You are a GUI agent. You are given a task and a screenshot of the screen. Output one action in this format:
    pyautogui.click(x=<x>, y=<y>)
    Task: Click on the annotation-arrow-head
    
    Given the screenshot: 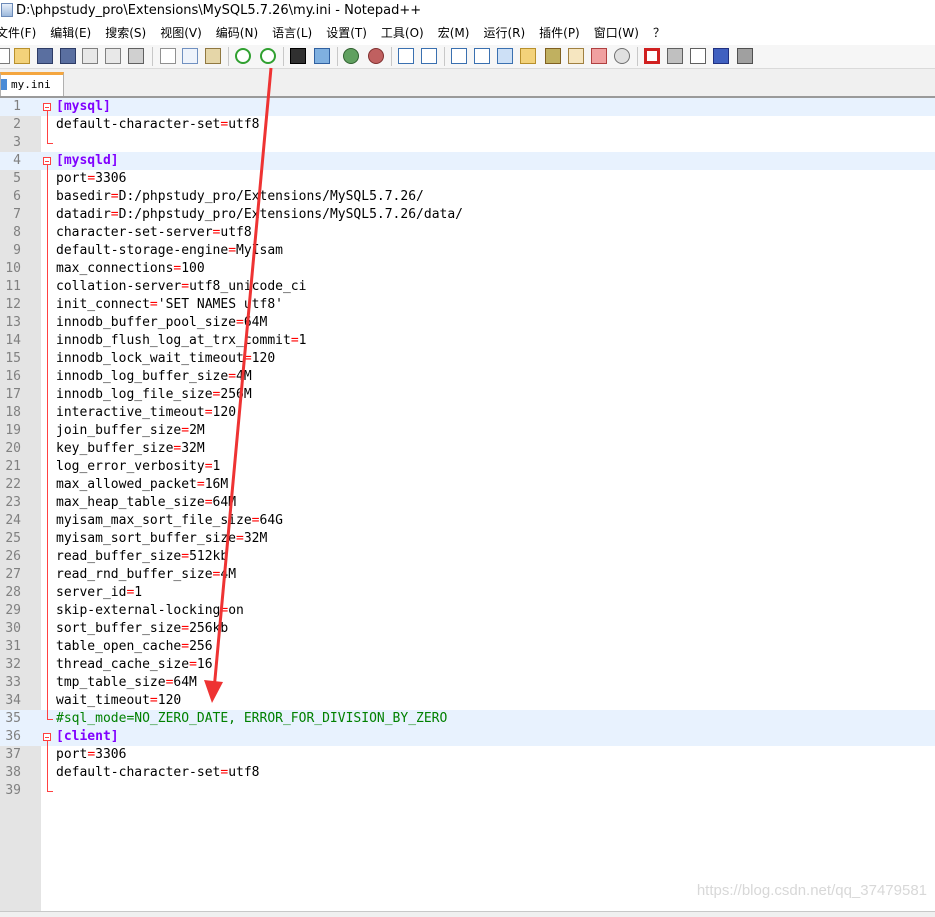 What is the action you would take?
    pyautogui.click(x=213, y=691)
    